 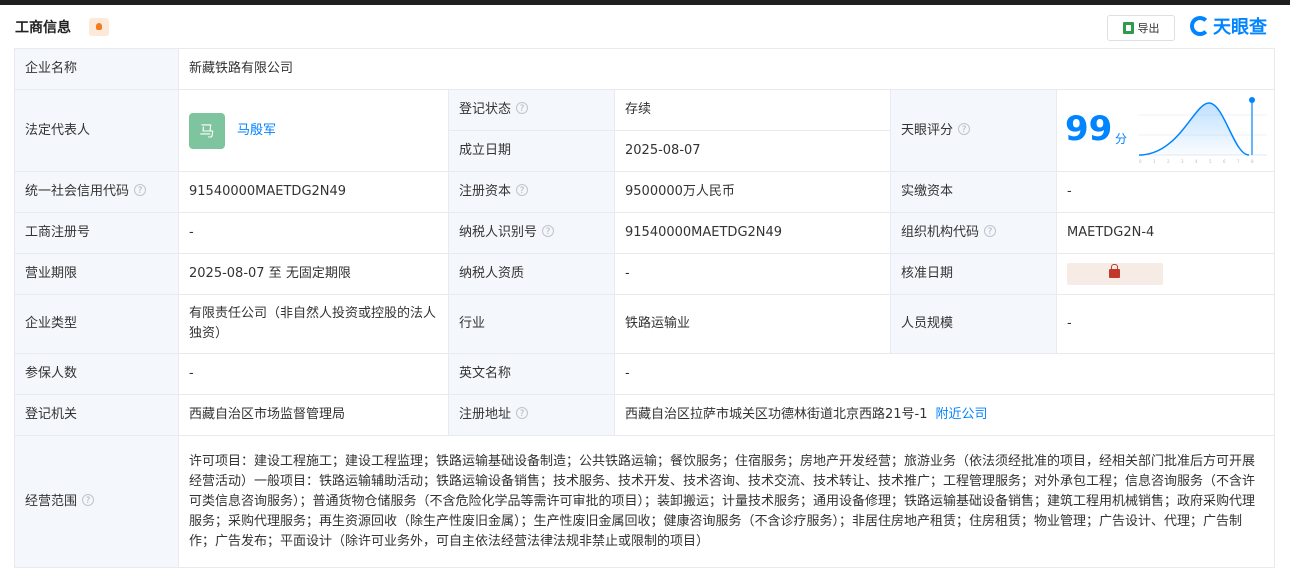 What do you see at coordinates (1089, 128) in the screenshot?
I see `score-value: 99` at bounding box center [1089, 128].